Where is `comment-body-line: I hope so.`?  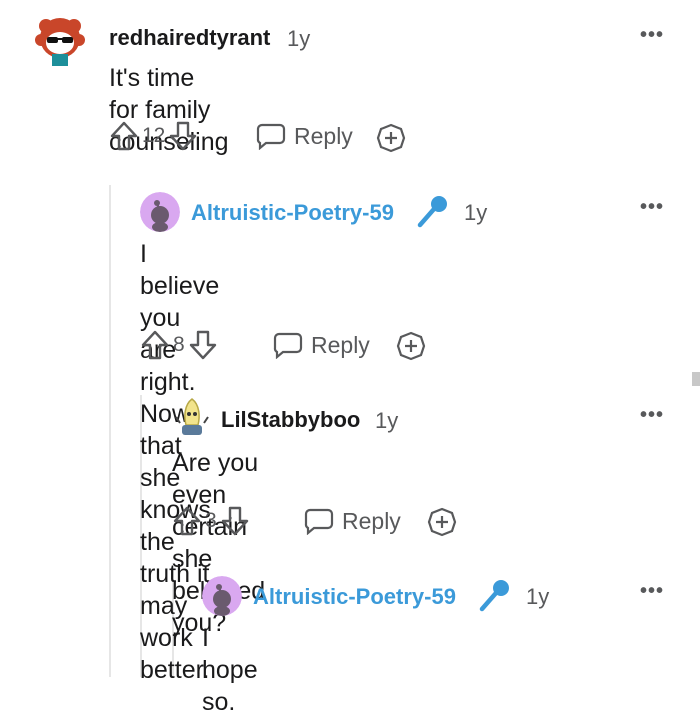
comment-body-line: I hope so. is located at coordinates (230, 670).